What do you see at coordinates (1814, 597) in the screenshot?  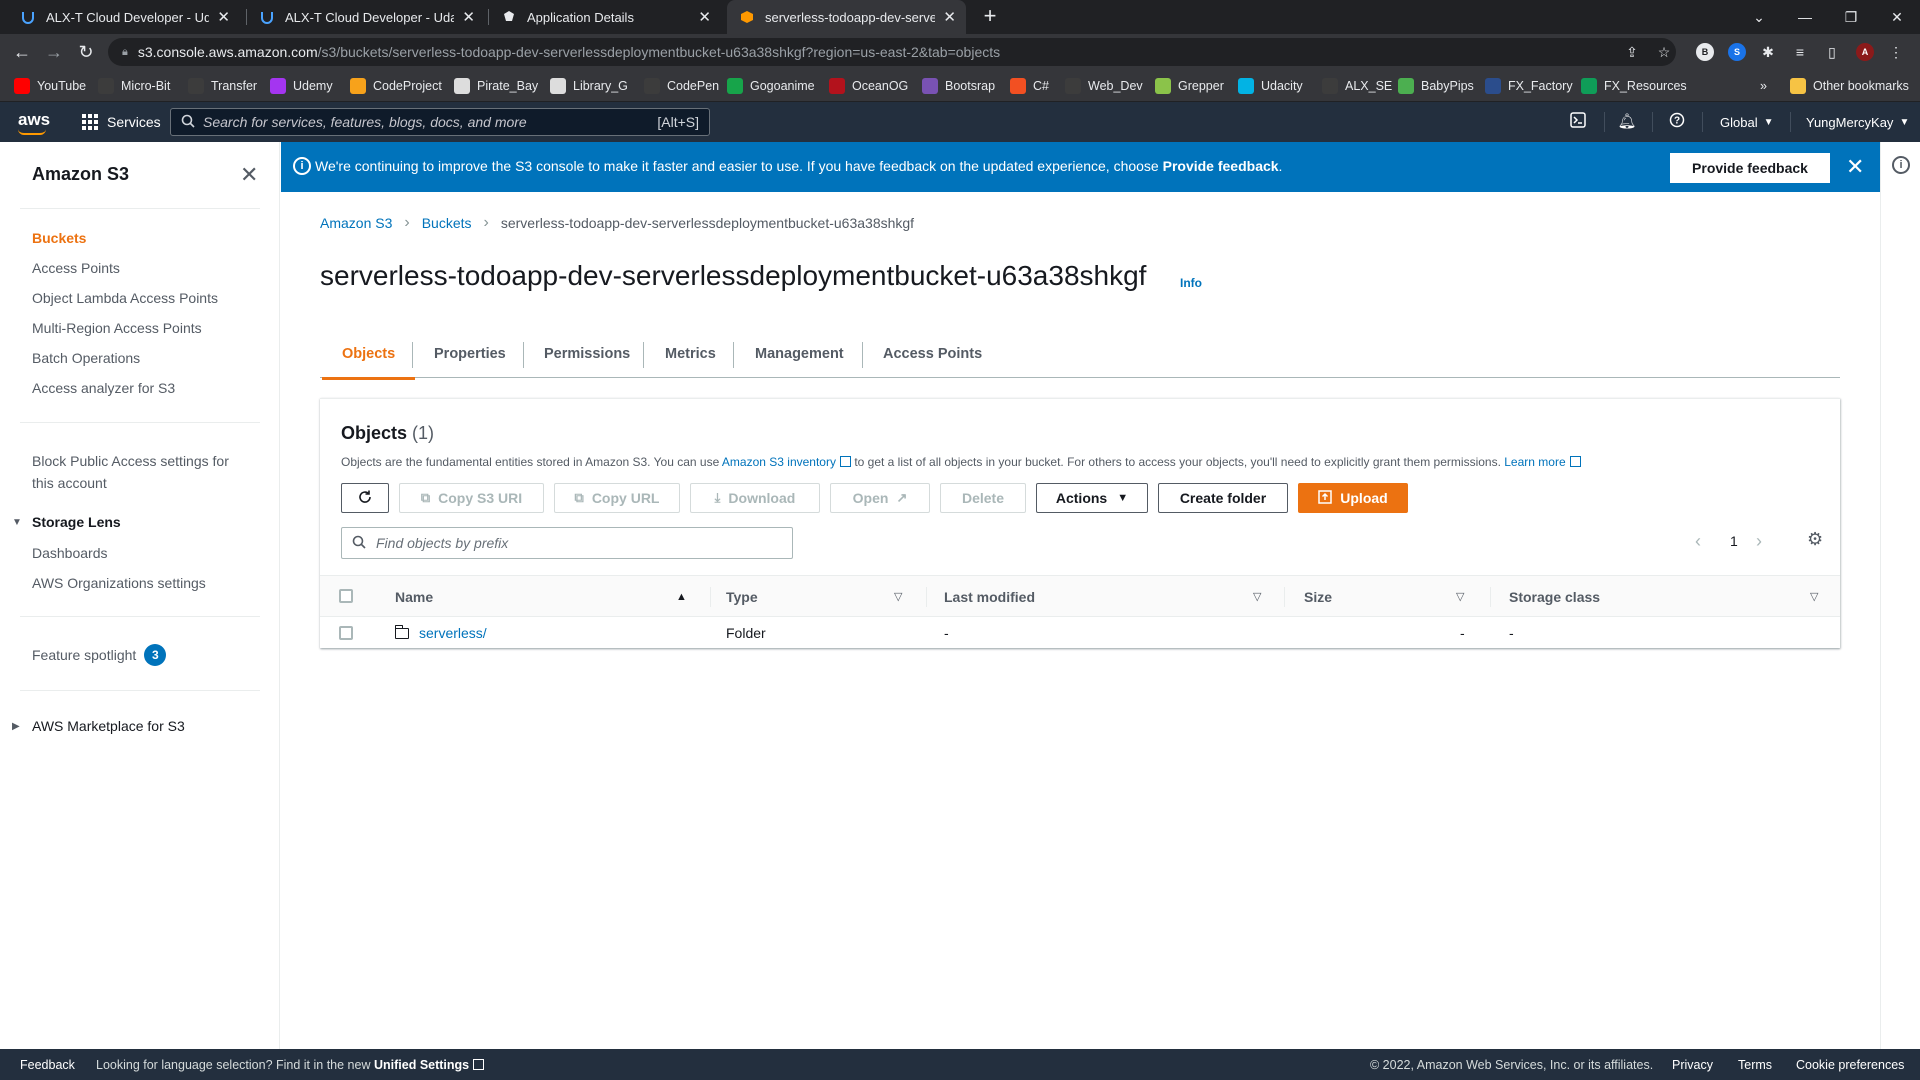 I see `sort-icon: ▽` at bounding box center [1814, 597].